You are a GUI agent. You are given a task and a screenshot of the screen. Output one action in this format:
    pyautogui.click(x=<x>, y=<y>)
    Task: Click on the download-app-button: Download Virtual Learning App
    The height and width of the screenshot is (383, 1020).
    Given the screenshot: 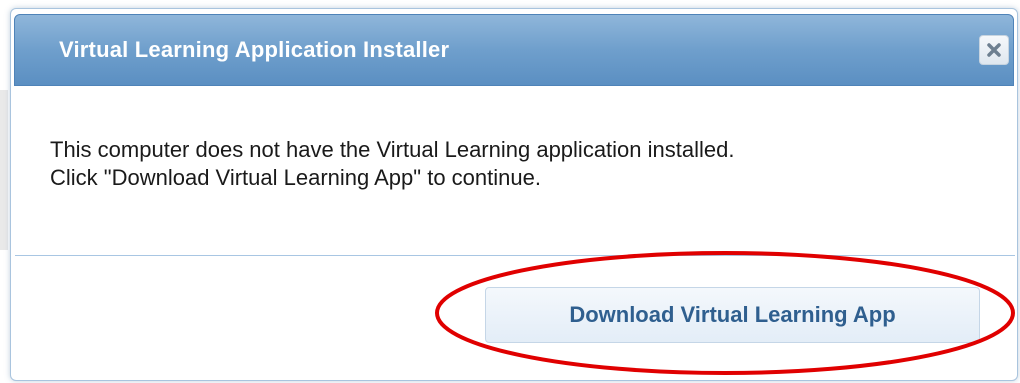 What is the action you would take?
    pyautogui.click(x=732, y=315)
    